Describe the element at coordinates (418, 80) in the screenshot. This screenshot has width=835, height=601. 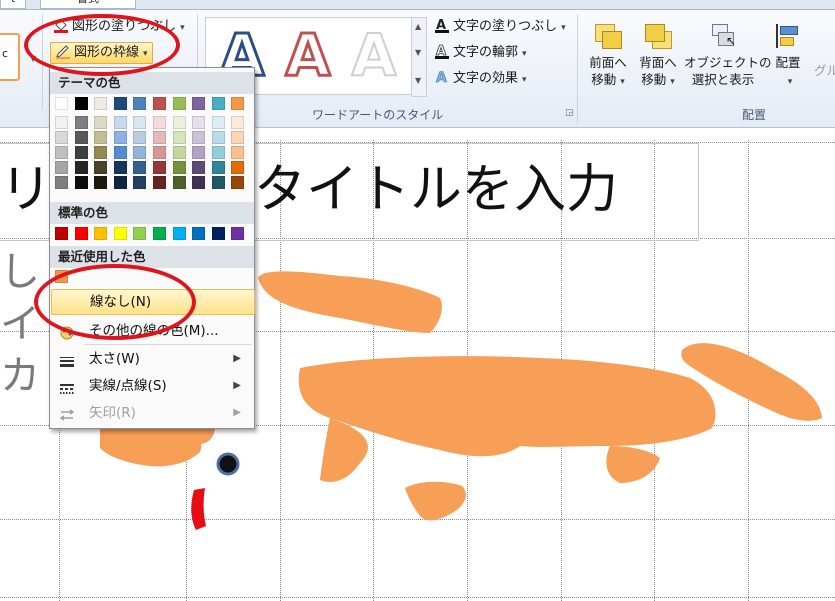
I see `more-icon: ▼` at that location.